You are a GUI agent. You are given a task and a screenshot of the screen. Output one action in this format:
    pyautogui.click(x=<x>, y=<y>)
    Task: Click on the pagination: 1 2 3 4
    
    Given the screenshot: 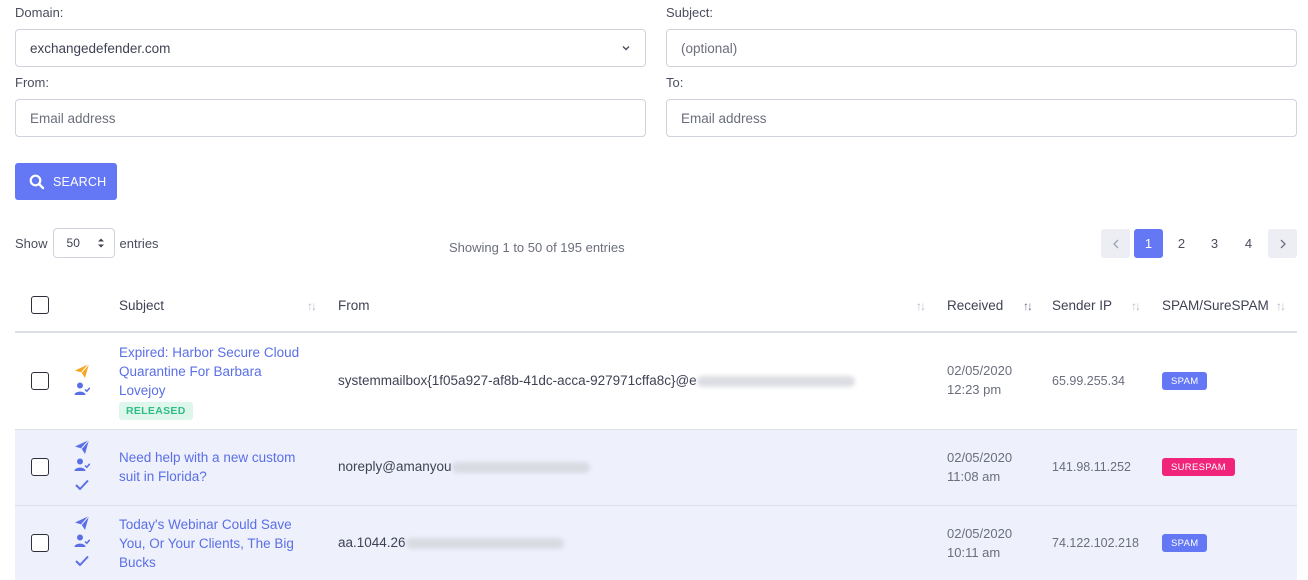 What is the action you would take?
    pyautogui.click(x=1199, y=243)
    